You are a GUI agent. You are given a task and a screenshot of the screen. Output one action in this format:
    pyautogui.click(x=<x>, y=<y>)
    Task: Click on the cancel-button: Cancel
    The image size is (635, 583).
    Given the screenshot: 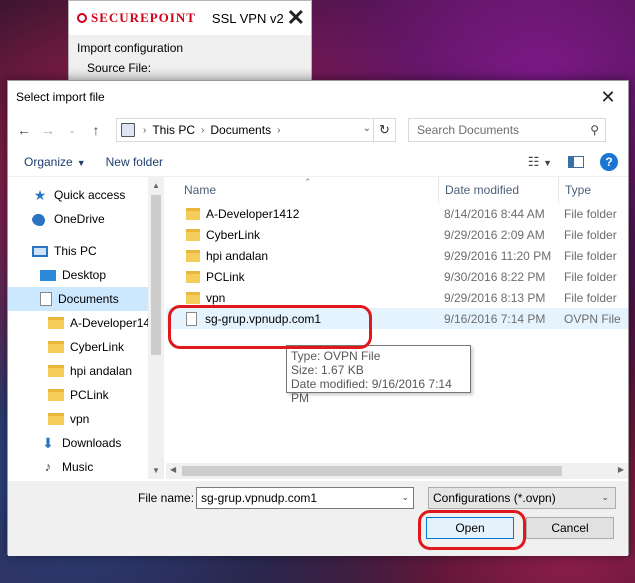 What is the action you would take?
    pyautogui.click(x=570, y=528)
    